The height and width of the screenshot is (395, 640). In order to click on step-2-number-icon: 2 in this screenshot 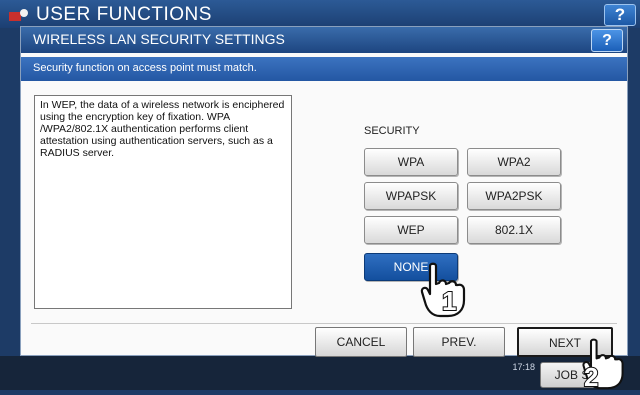, I will do `click(591, 376)`.